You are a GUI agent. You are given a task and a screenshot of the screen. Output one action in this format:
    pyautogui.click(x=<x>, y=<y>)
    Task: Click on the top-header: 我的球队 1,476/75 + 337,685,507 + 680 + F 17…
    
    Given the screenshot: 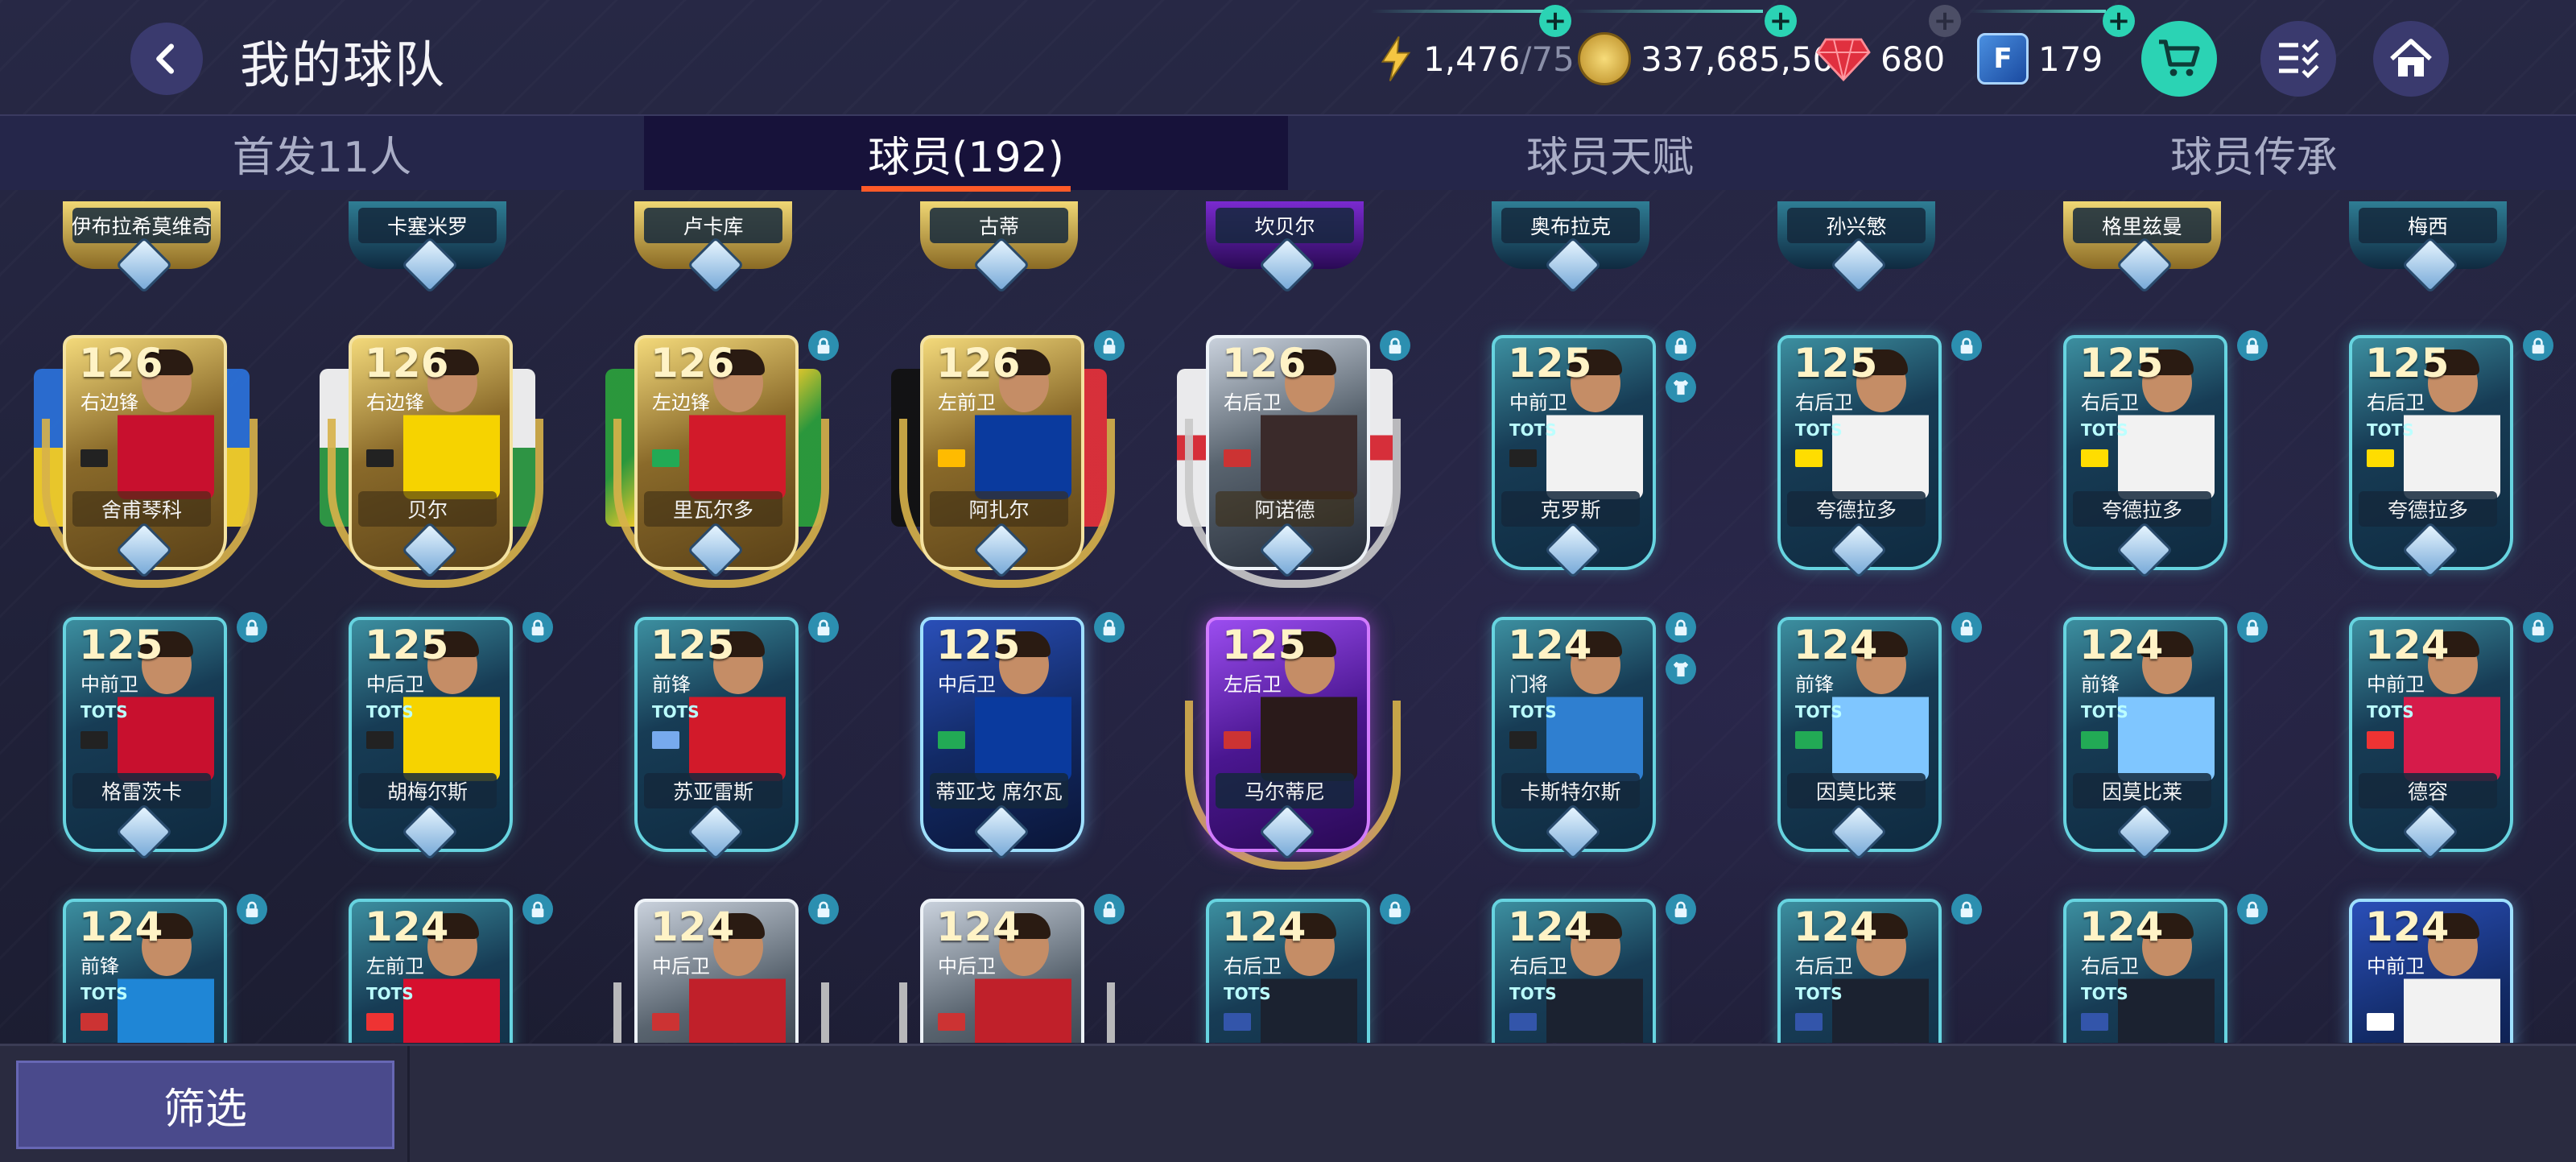 What is the action you would take?
    pyautogui.click(x=1288, y=55)
    